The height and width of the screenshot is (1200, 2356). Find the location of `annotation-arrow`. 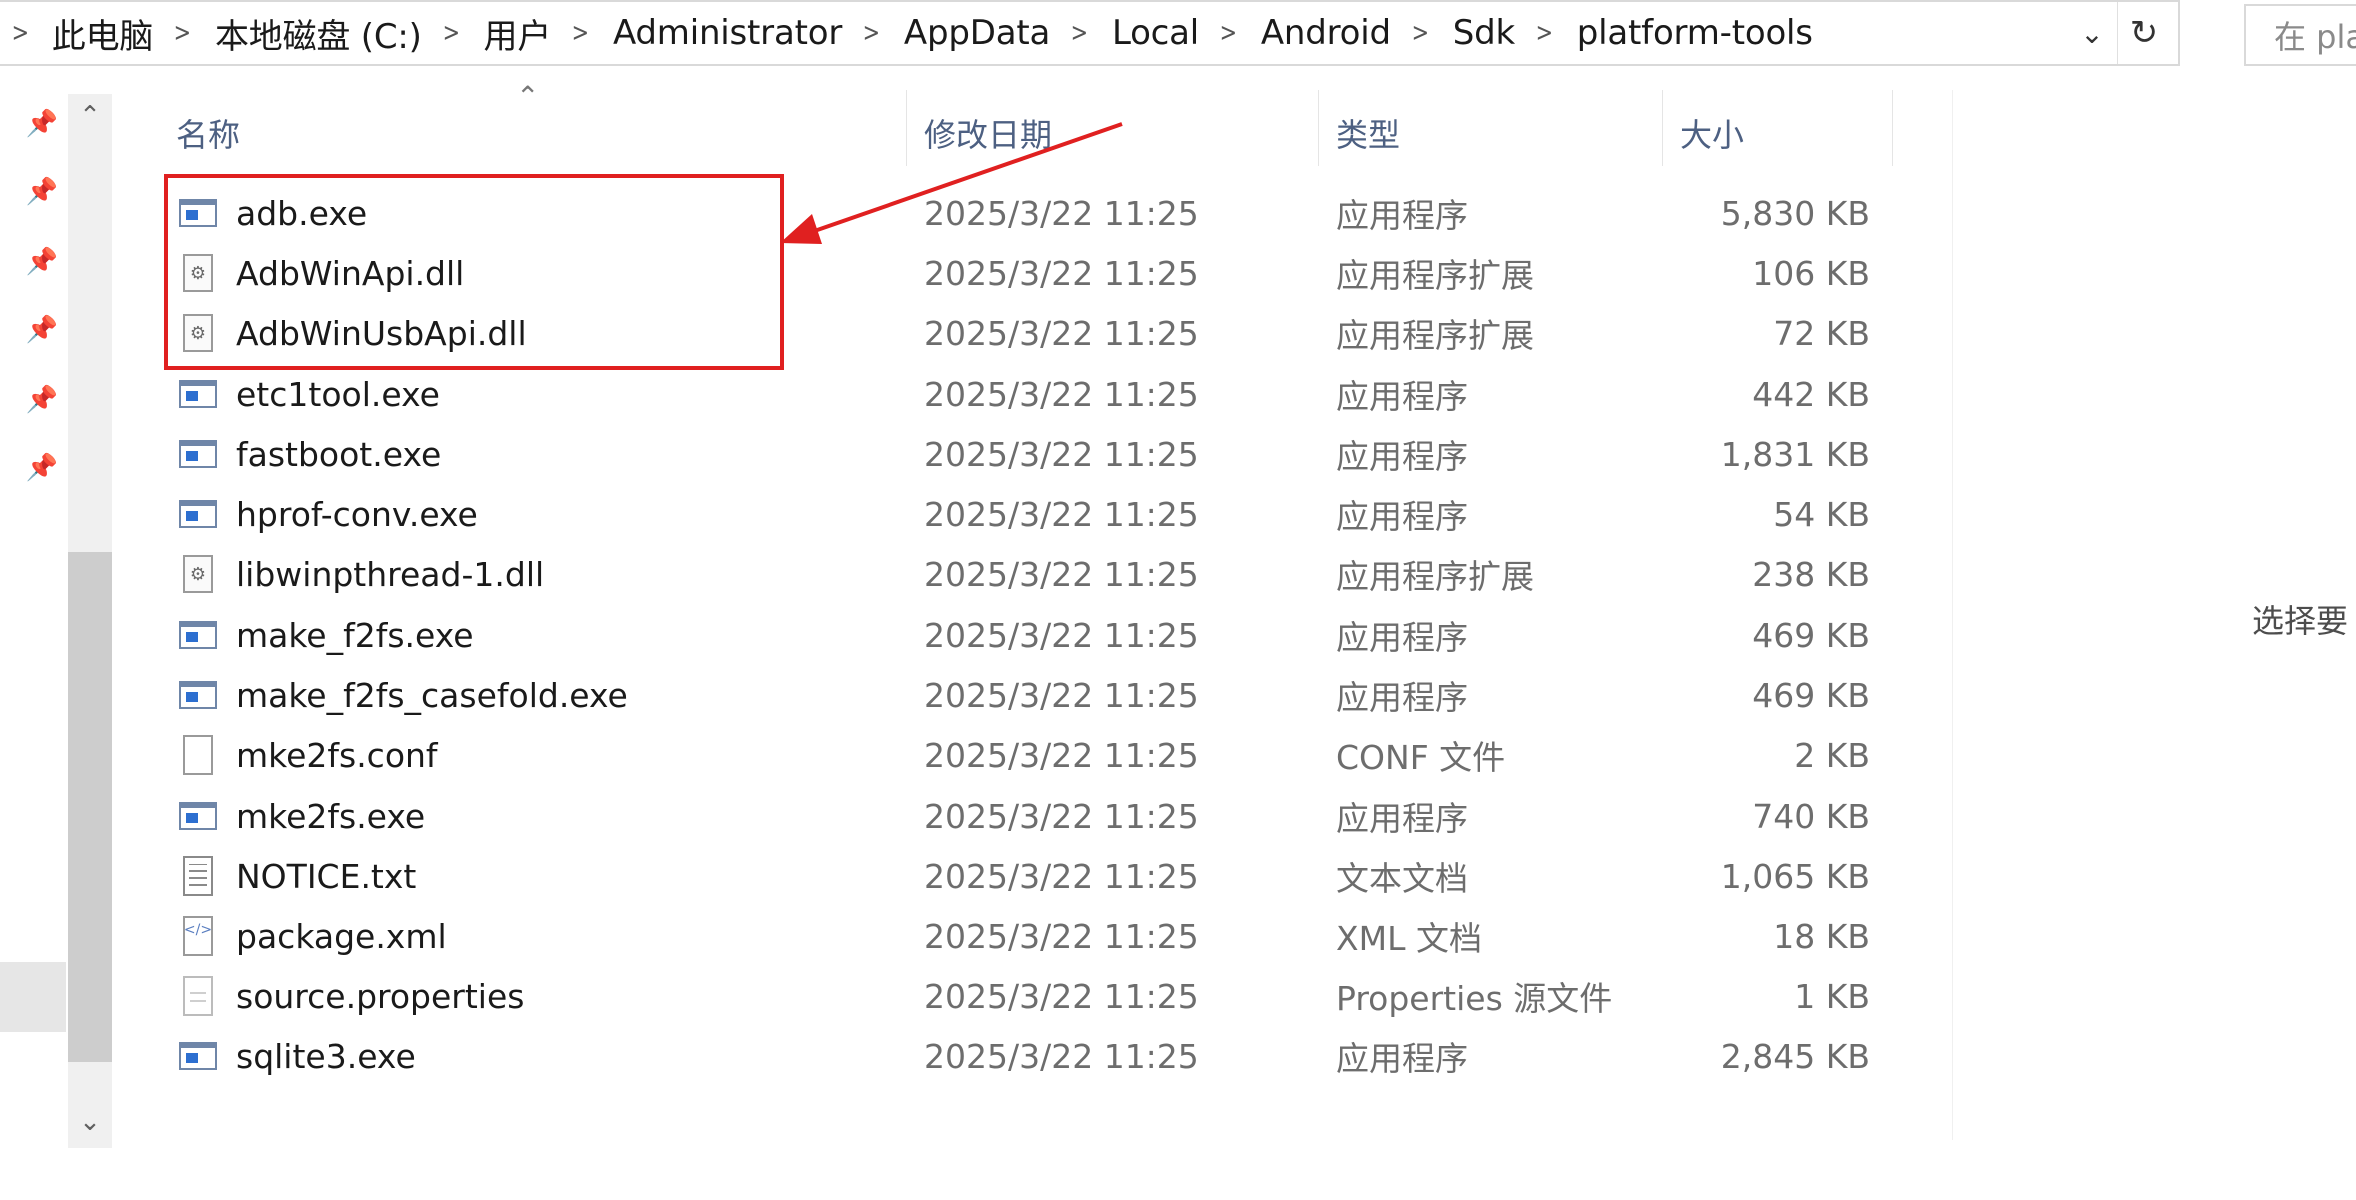

annotation-arrow is located at coordinates (951, 183).